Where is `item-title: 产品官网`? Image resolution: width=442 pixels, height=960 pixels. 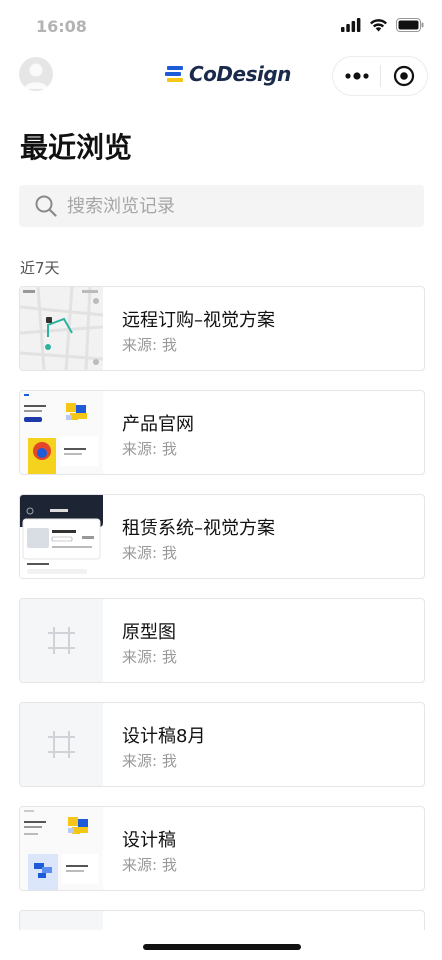
item-title: 产品官网 is located at coordinates (158, 424).